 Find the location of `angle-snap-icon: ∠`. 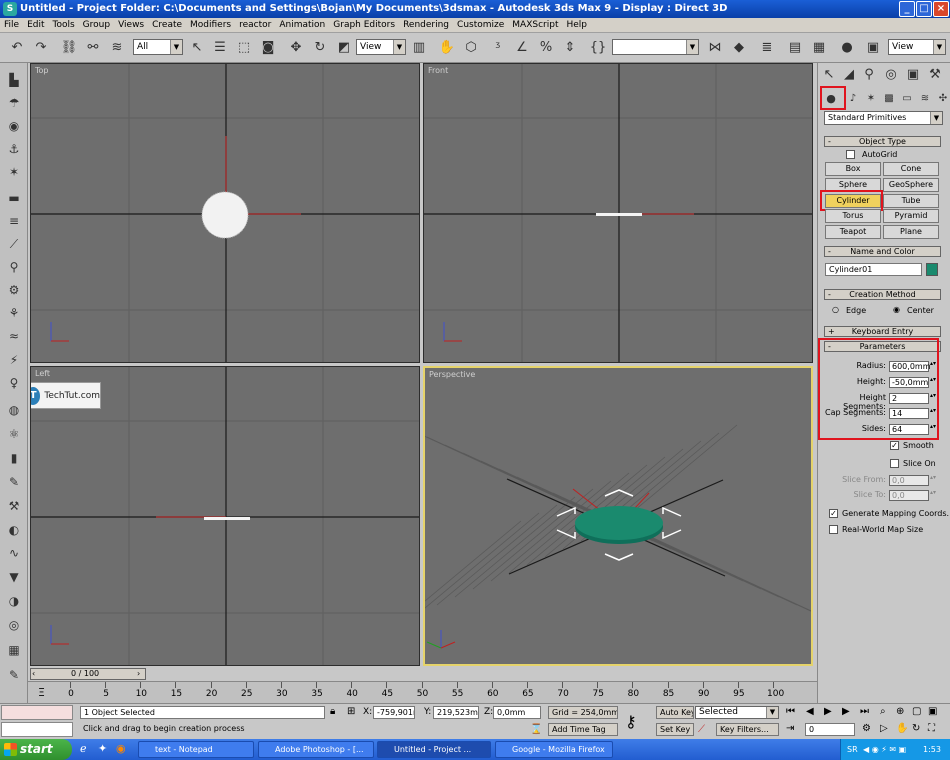

angle-snap-icon: ∠ is located at coordinates (522, 47).